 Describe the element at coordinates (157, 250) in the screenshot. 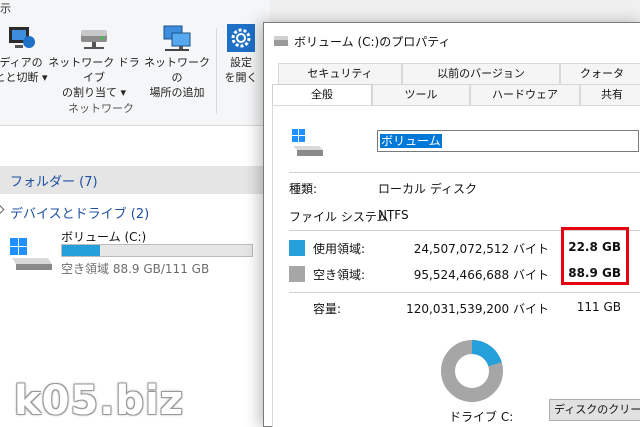

I see `drive-usage-bar` at that location.